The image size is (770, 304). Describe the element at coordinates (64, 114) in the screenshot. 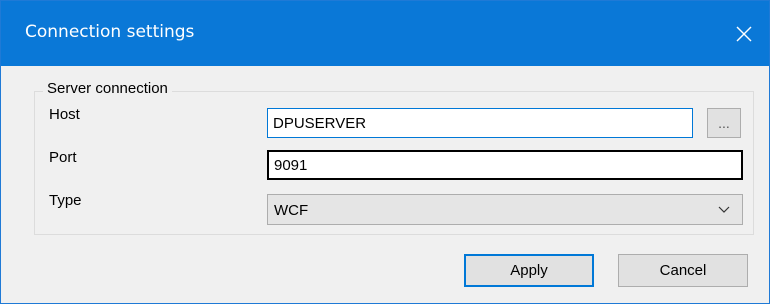

I see `host-label: Host` at that location.